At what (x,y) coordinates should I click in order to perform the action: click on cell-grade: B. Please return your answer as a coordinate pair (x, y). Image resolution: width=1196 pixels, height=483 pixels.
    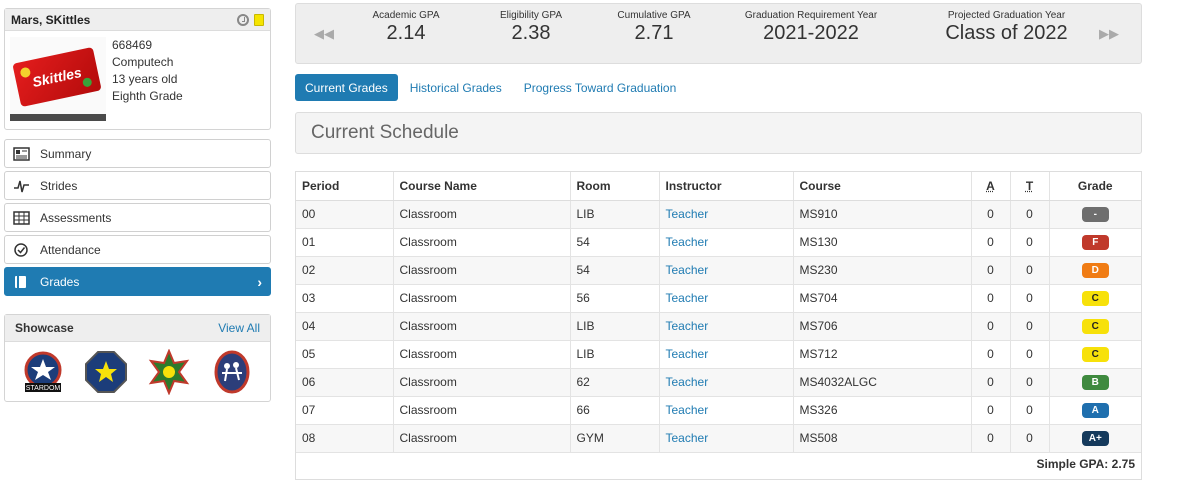
    Looking at the image, I should click on (1095, 382).